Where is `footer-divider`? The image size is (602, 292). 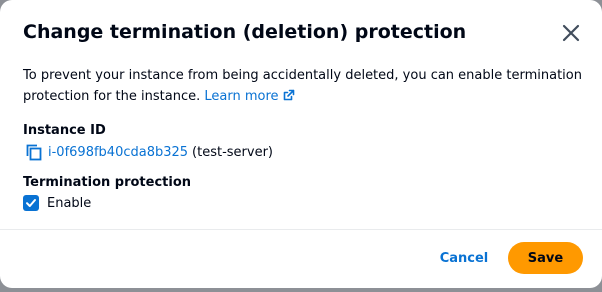
footer-divider is located at coordinates (301, 229).